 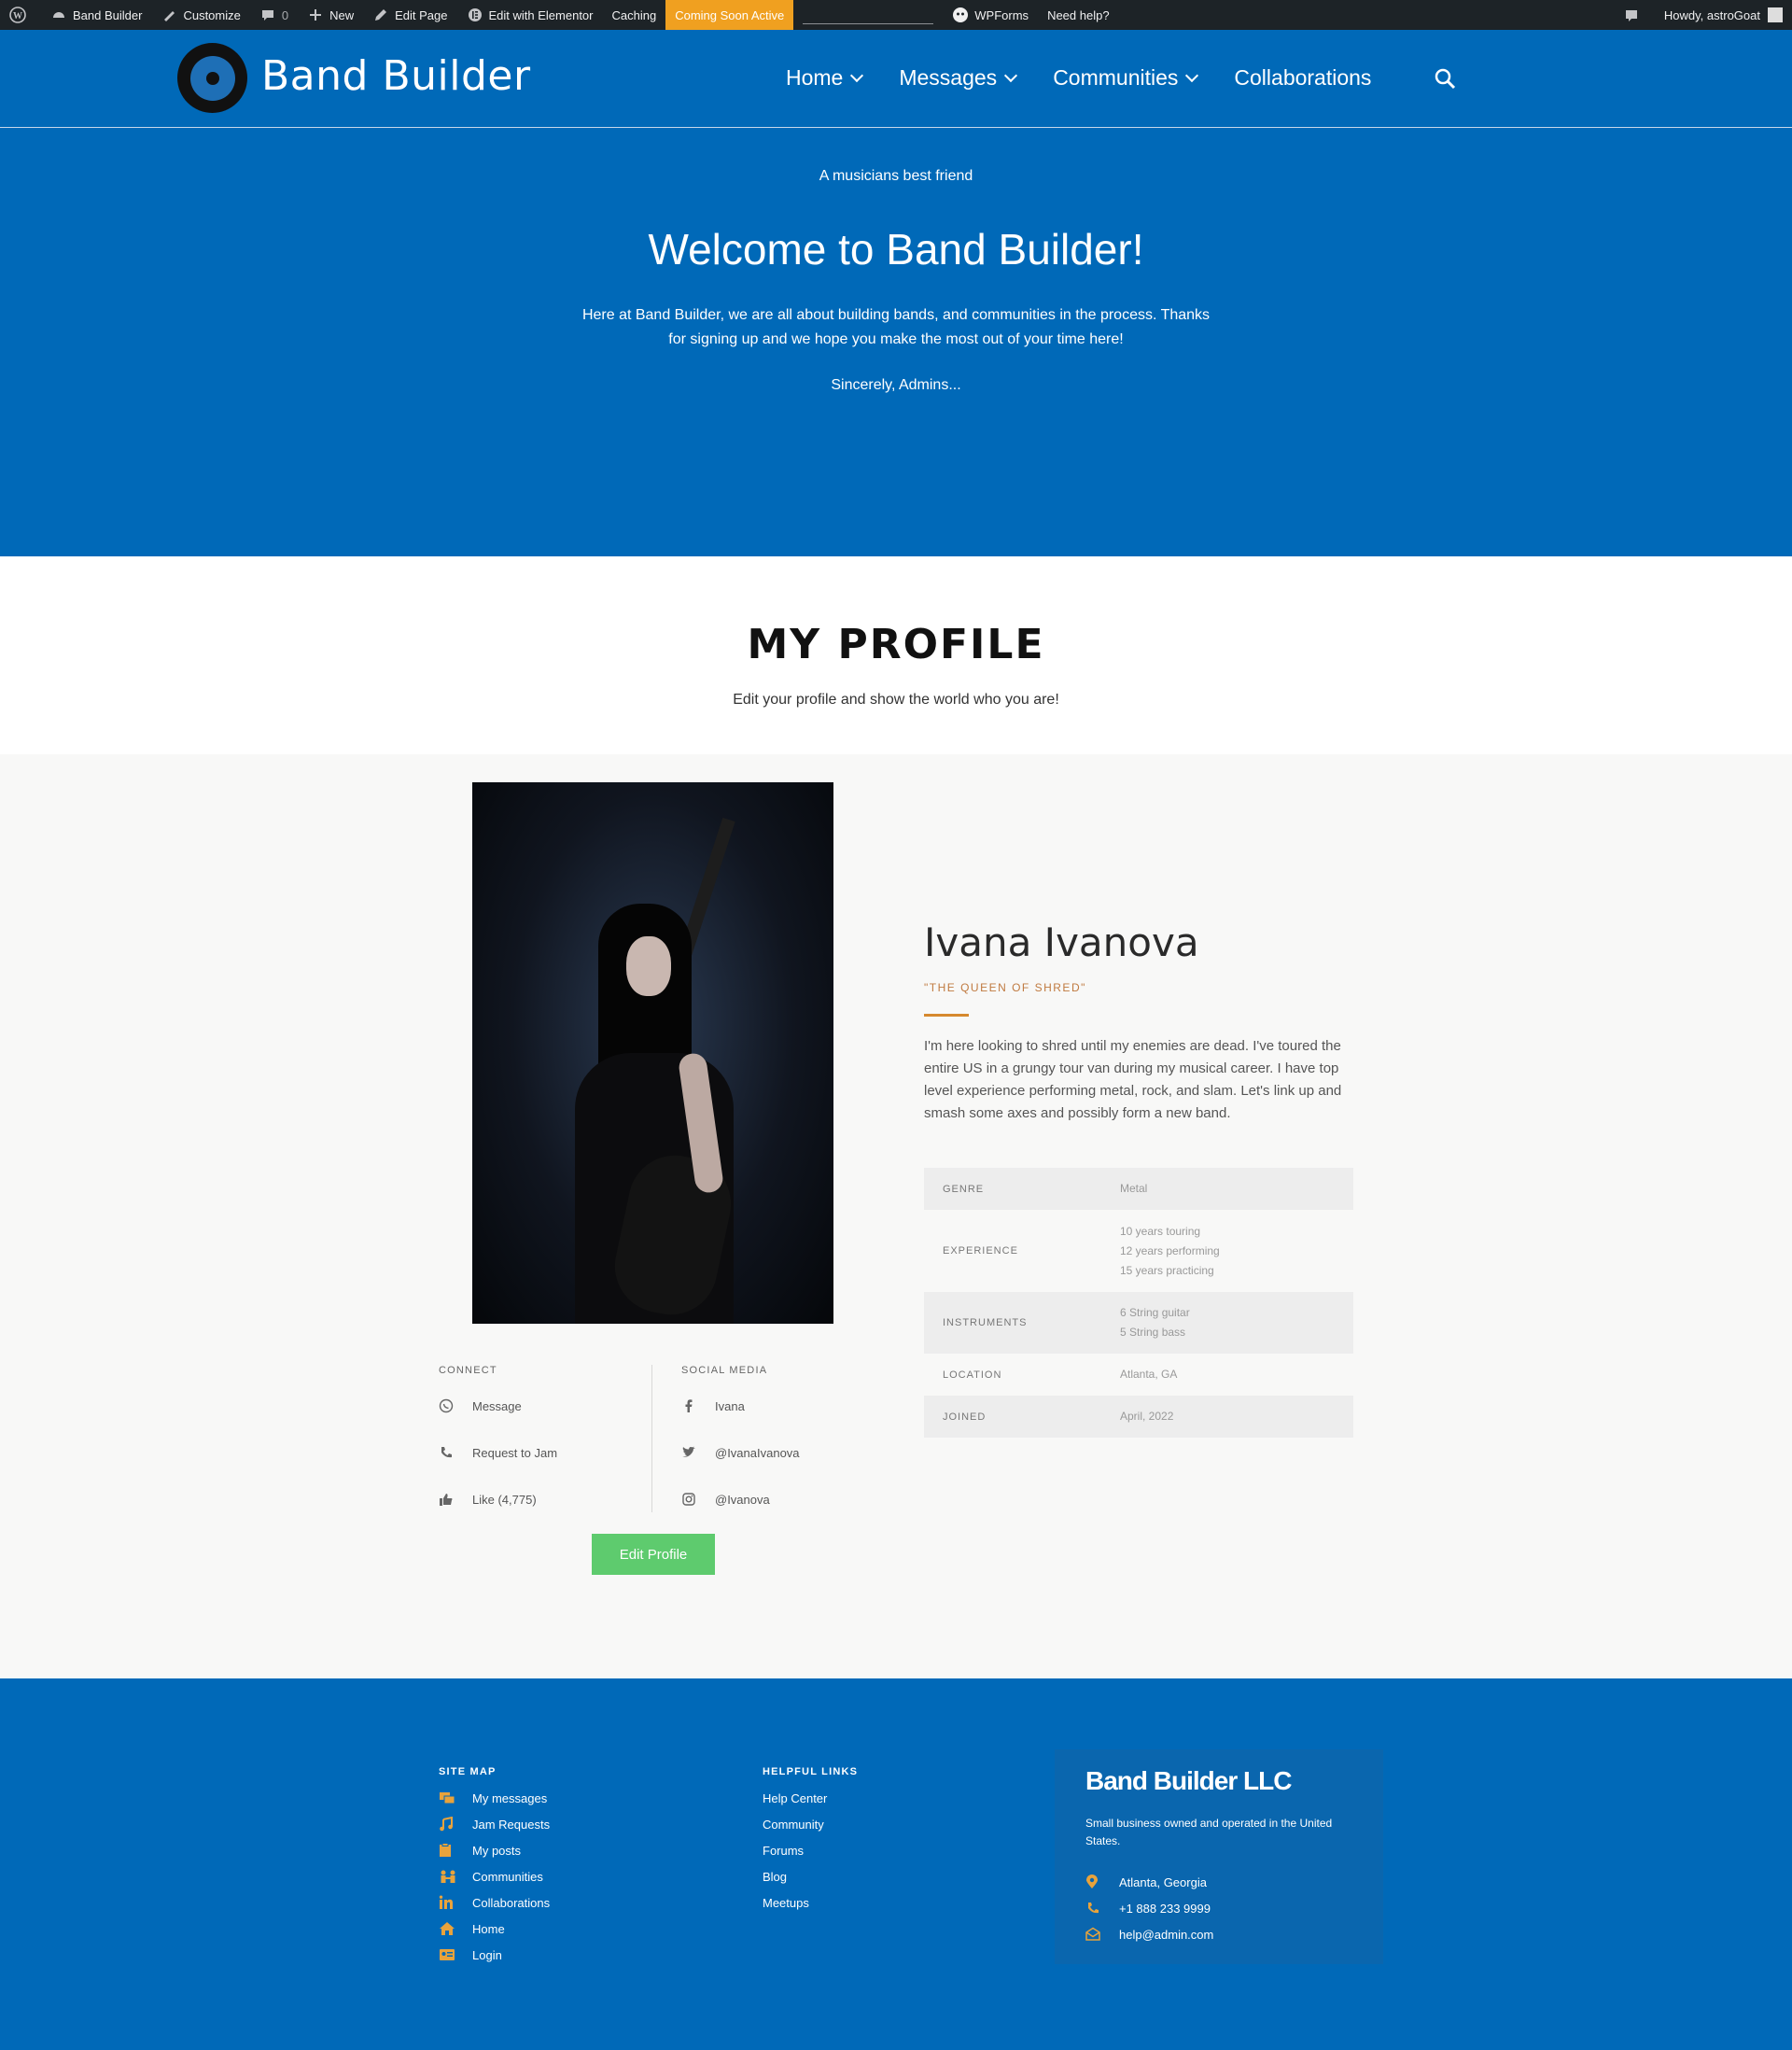 I want to click on helpful-link-meetups: Meetups, so click(x=795, y=1903).